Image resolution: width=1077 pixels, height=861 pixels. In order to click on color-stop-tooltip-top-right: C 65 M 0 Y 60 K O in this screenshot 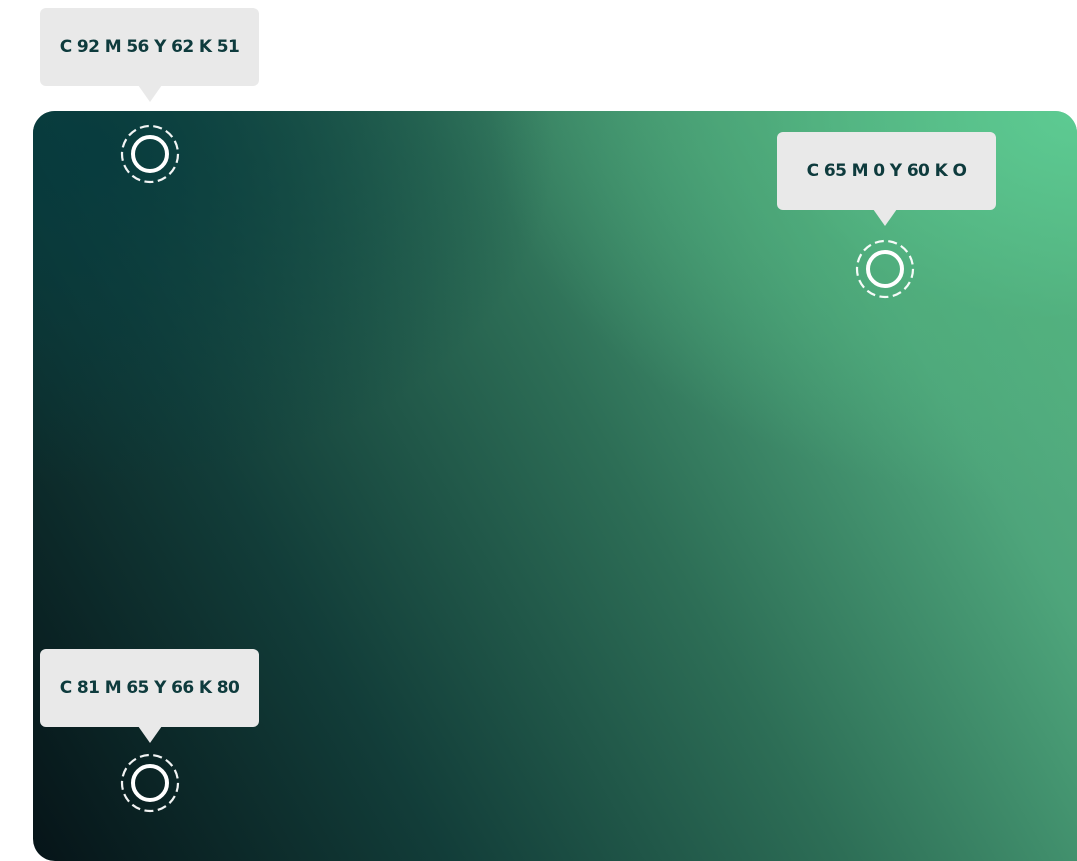, I will do `click(886, 179)`.